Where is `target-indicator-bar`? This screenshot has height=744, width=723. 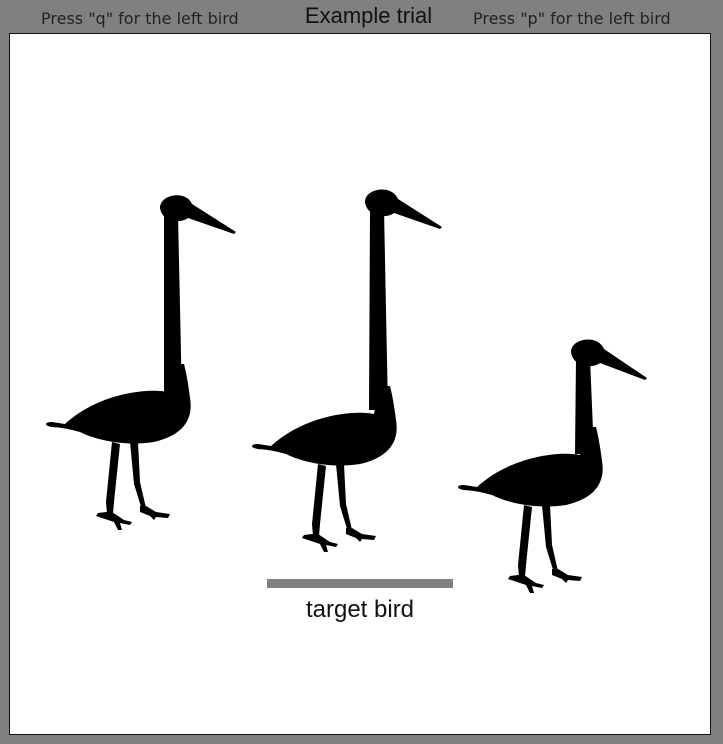
target-indicator-bar is located at coordinates (360, 583).